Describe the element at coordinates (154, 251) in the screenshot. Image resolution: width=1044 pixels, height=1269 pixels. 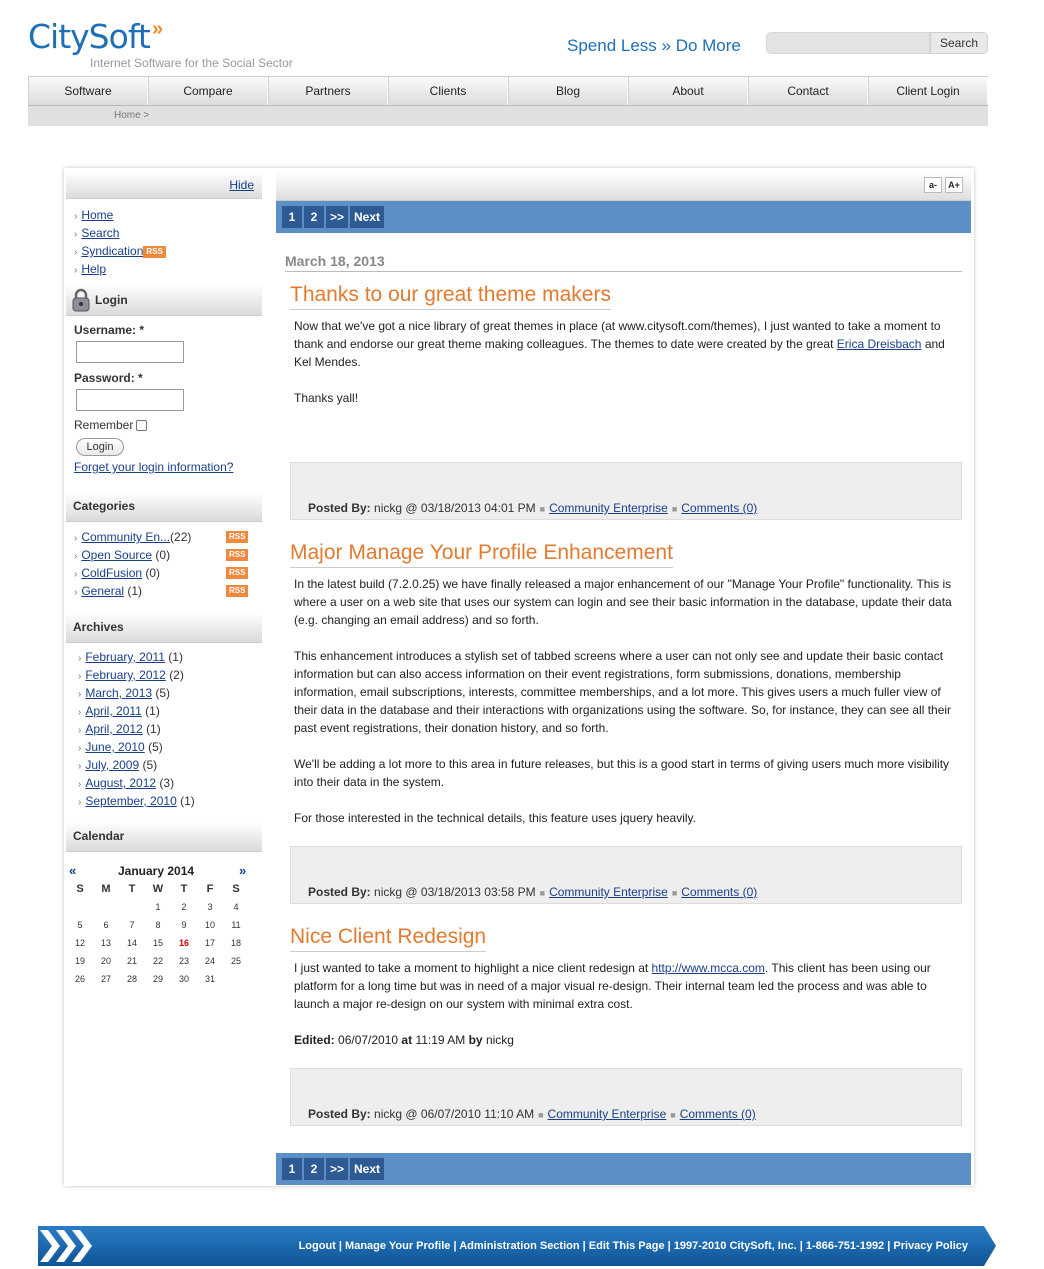
I see `rss-badge: RSS` at that location.